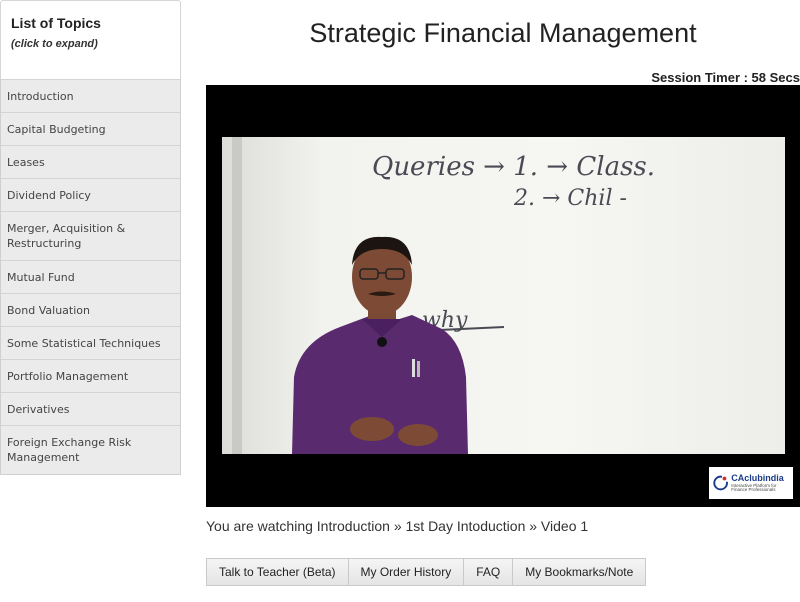 The width and height of the screenshot is (800, 602). What do you see at coordinates (372, 429) in the screenshot?
I see `hand-left` at bounding box center [372, 429].